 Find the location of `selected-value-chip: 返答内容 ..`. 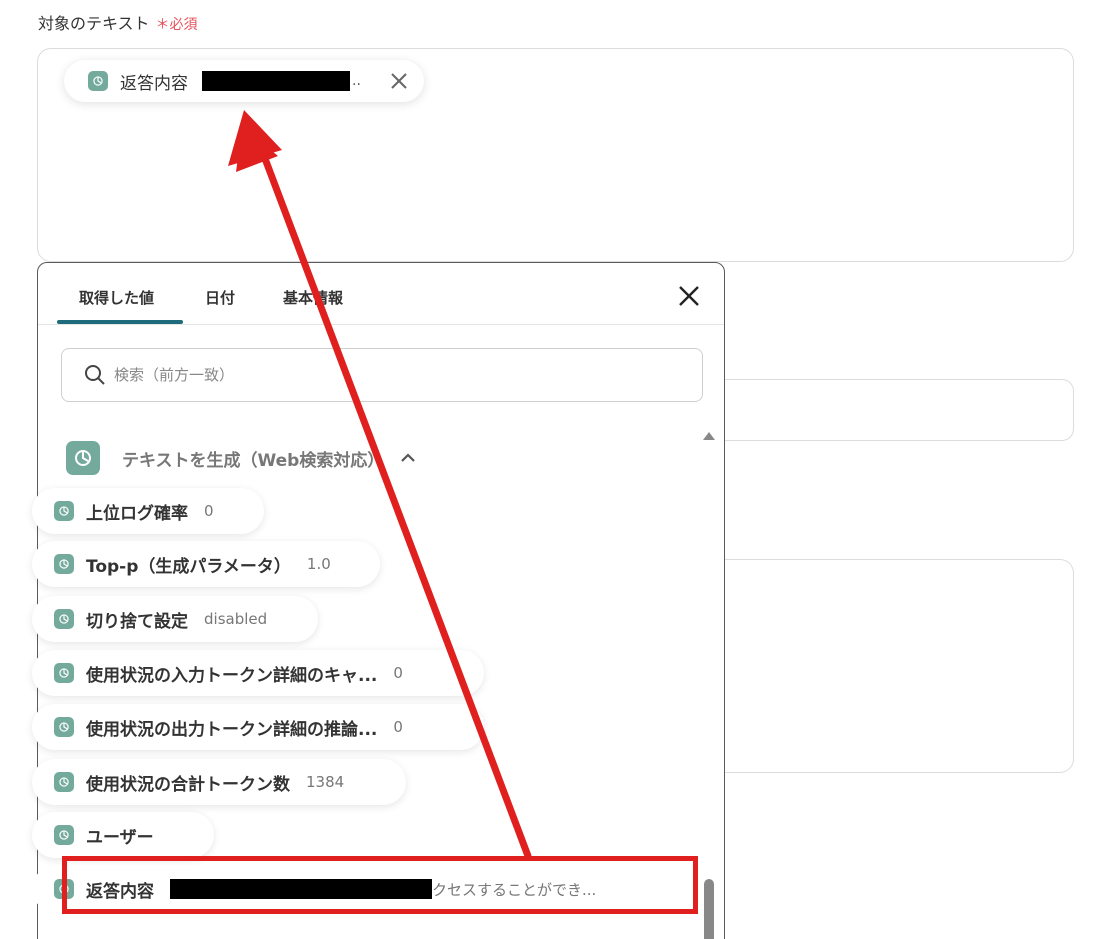

selected-value-chip: 返答内容 .. is located at coordinates (244, 81).